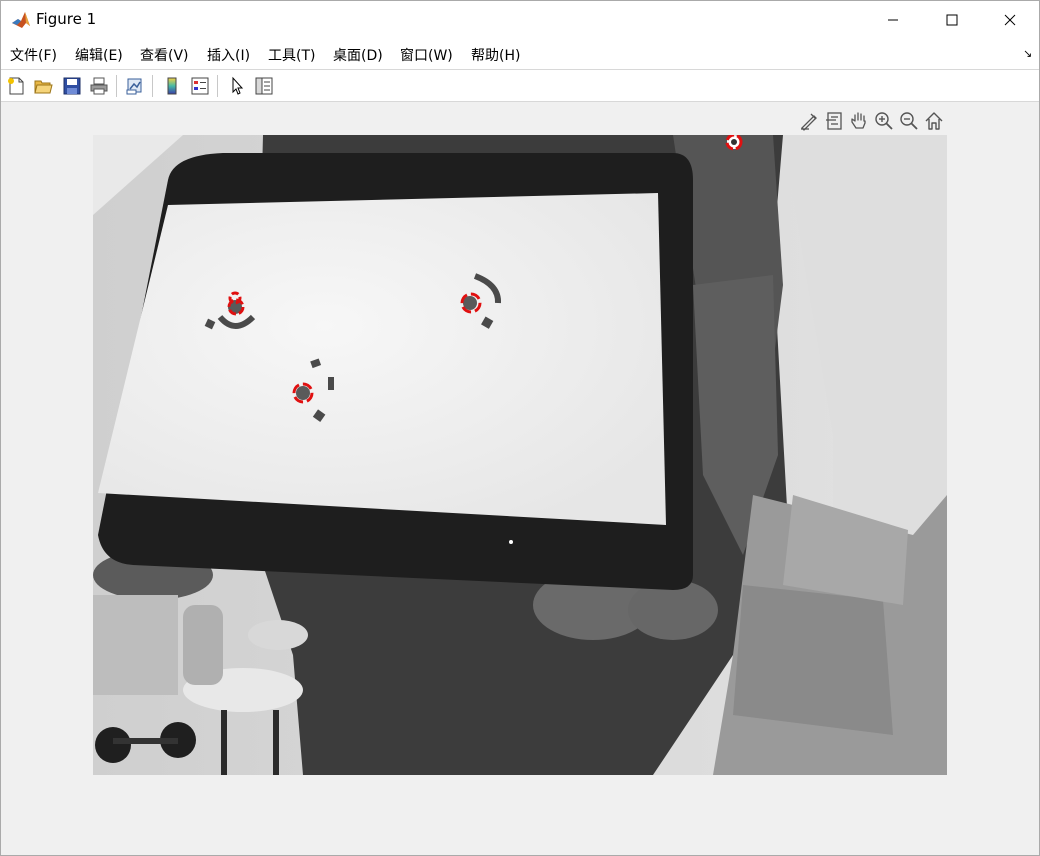 The image size is (1040, 856). I want to click on pan-button, so click(859, 121).